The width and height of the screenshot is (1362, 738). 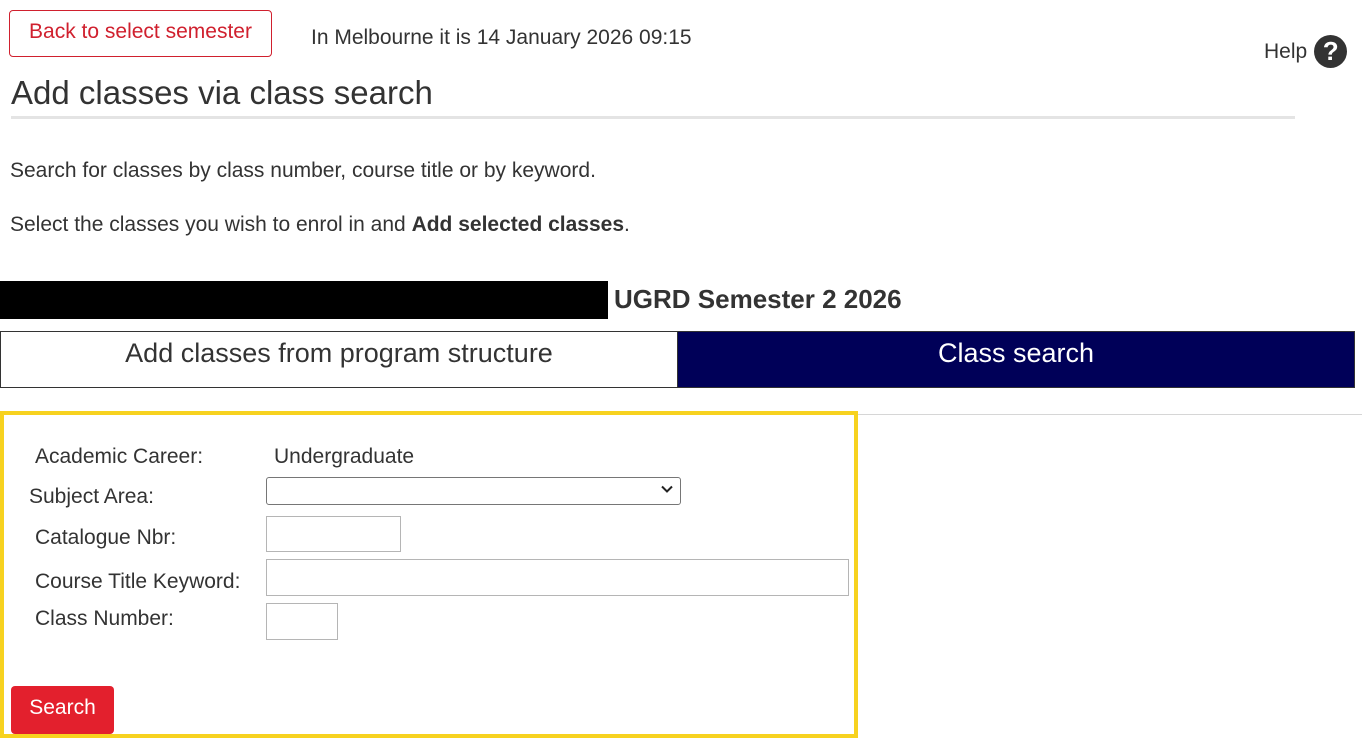 I want to click on page-title: Add classes via class search, so click(x=222, y=92).